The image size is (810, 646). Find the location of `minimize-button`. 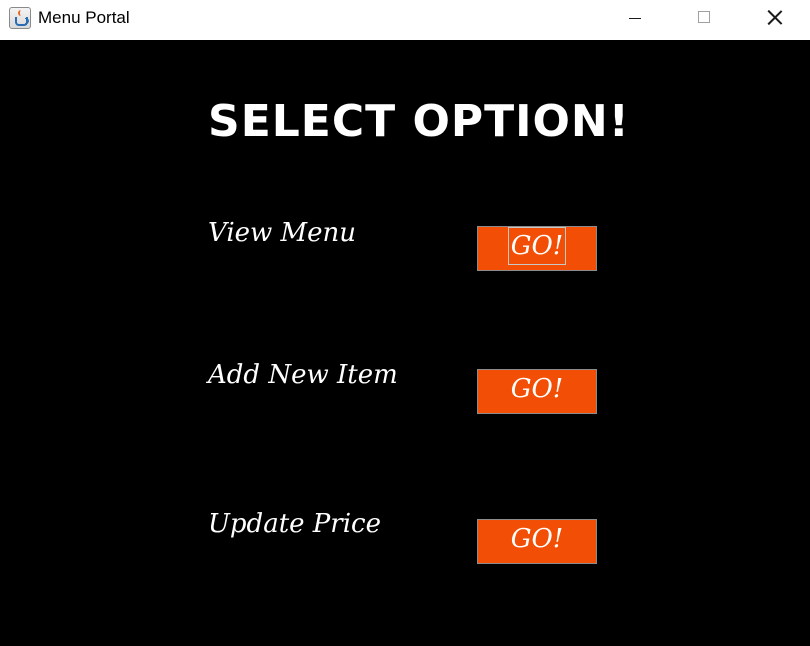

minimize-button is located at coordinates (635, 18).